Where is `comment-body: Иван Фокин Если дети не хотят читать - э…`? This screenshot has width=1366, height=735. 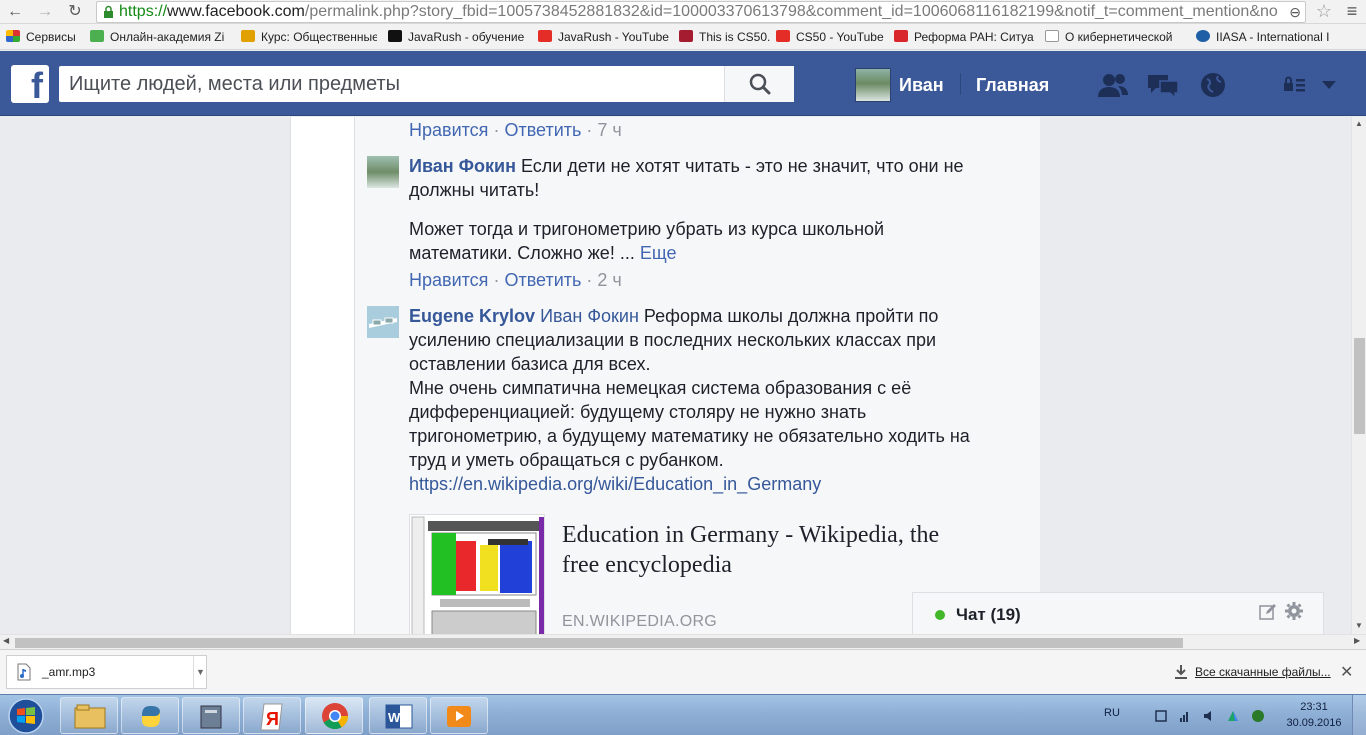
comment-body: Иван Фокин Если дети не хотят читать - э… is located at coordinates (699, 178).